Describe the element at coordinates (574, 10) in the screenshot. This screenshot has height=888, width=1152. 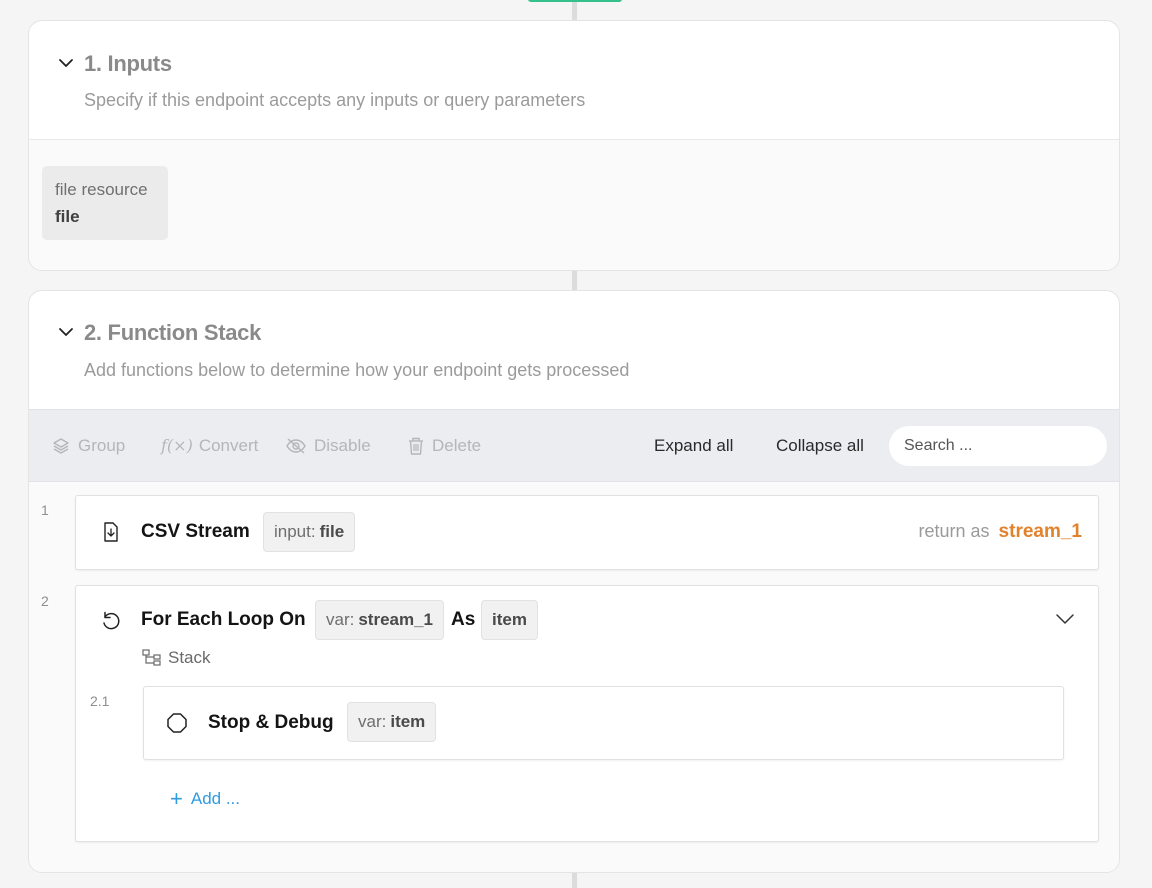
I see `top-connector` at that location.